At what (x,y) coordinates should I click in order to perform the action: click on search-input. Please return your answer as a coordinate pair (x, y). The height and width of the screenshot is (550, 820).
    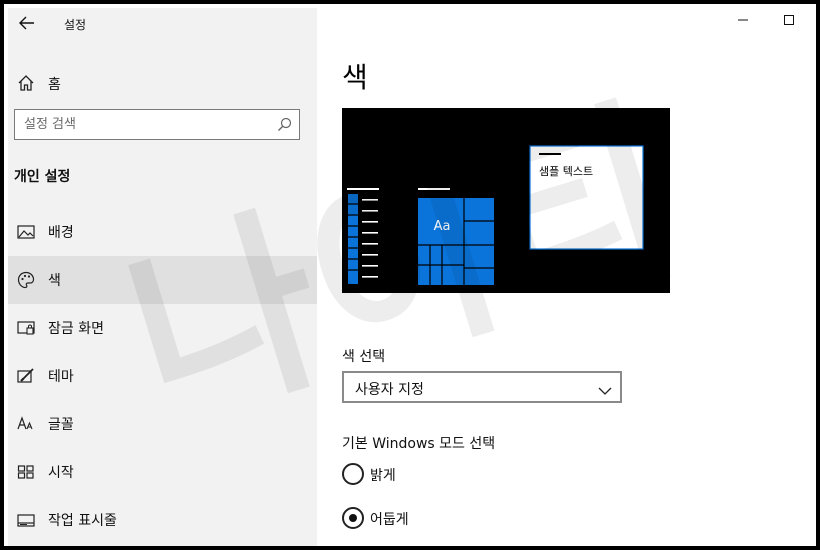
    Looking at the image, I should click on (144, 124).